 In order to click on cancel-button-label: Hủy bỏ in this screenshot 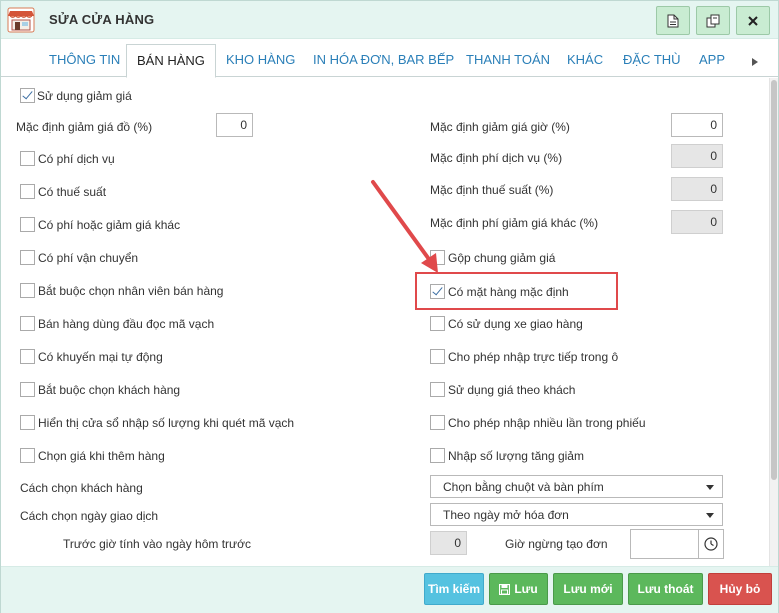, I will do `click(740, 589)`.